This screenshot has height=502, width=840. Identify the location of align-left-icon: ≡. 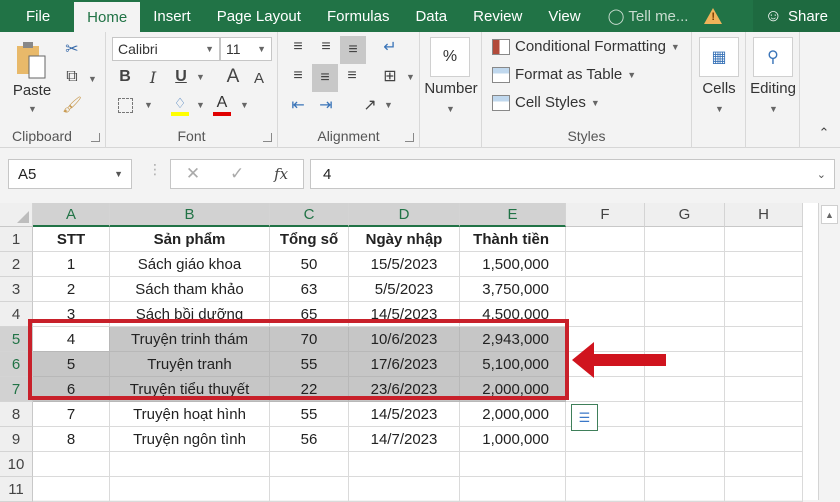
(298, 76).